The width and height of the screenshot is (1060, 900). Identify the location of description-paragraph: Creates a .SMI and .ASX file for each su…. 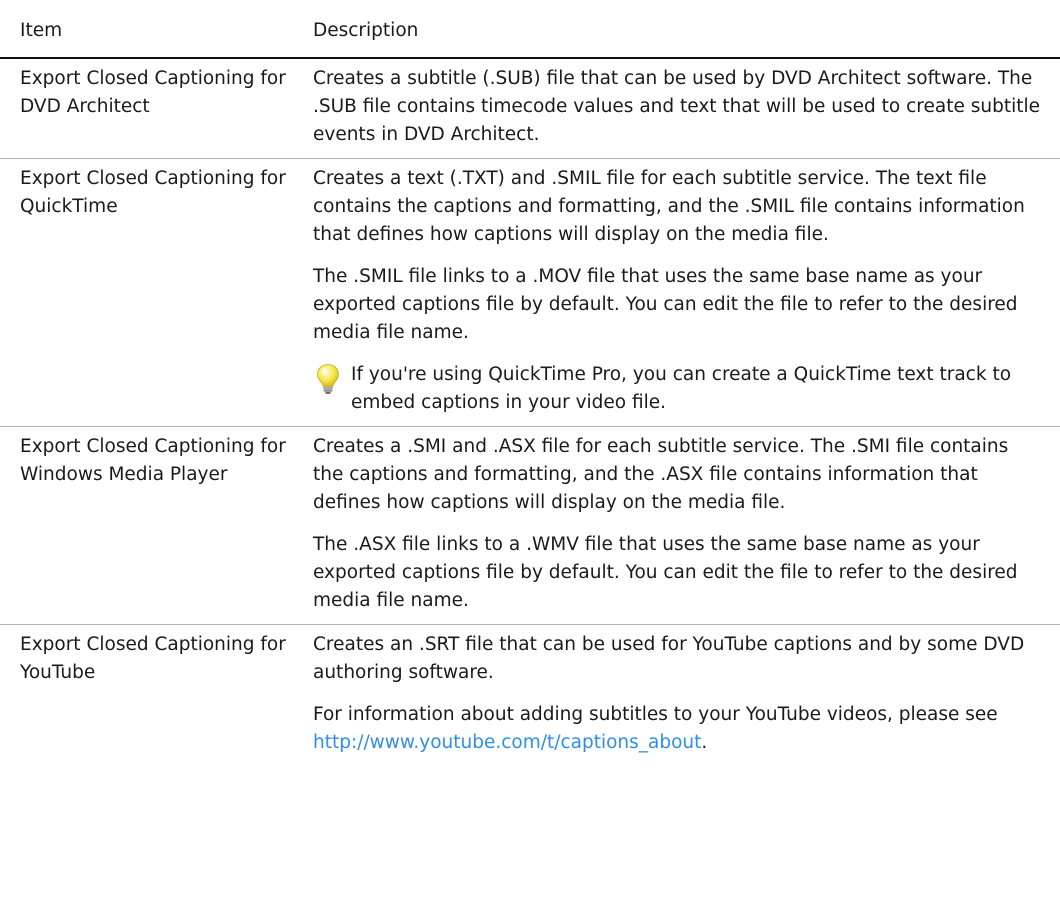
(661, 474).